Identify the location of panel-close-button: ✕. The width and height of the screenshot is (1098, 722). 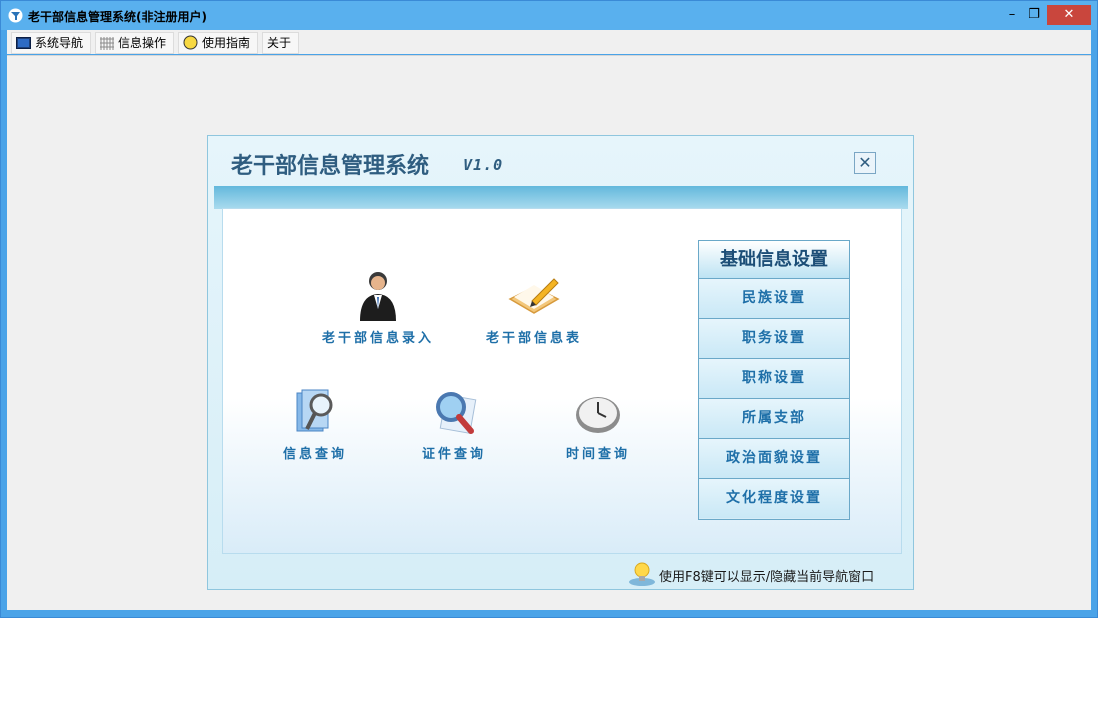
(865, 163).